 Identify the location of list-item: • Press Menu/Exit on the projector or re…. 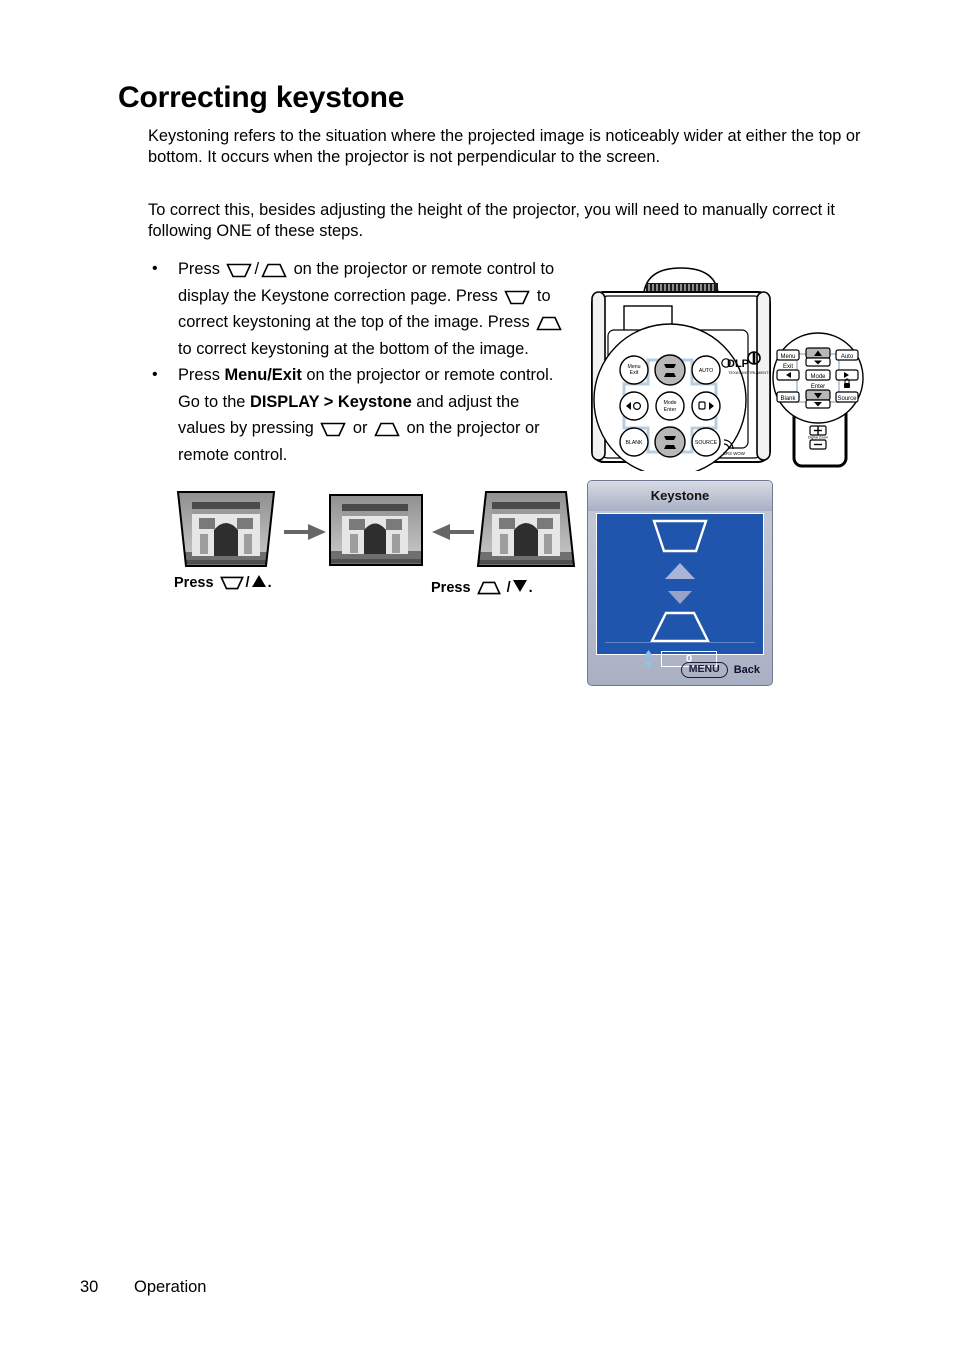
(358, 415).